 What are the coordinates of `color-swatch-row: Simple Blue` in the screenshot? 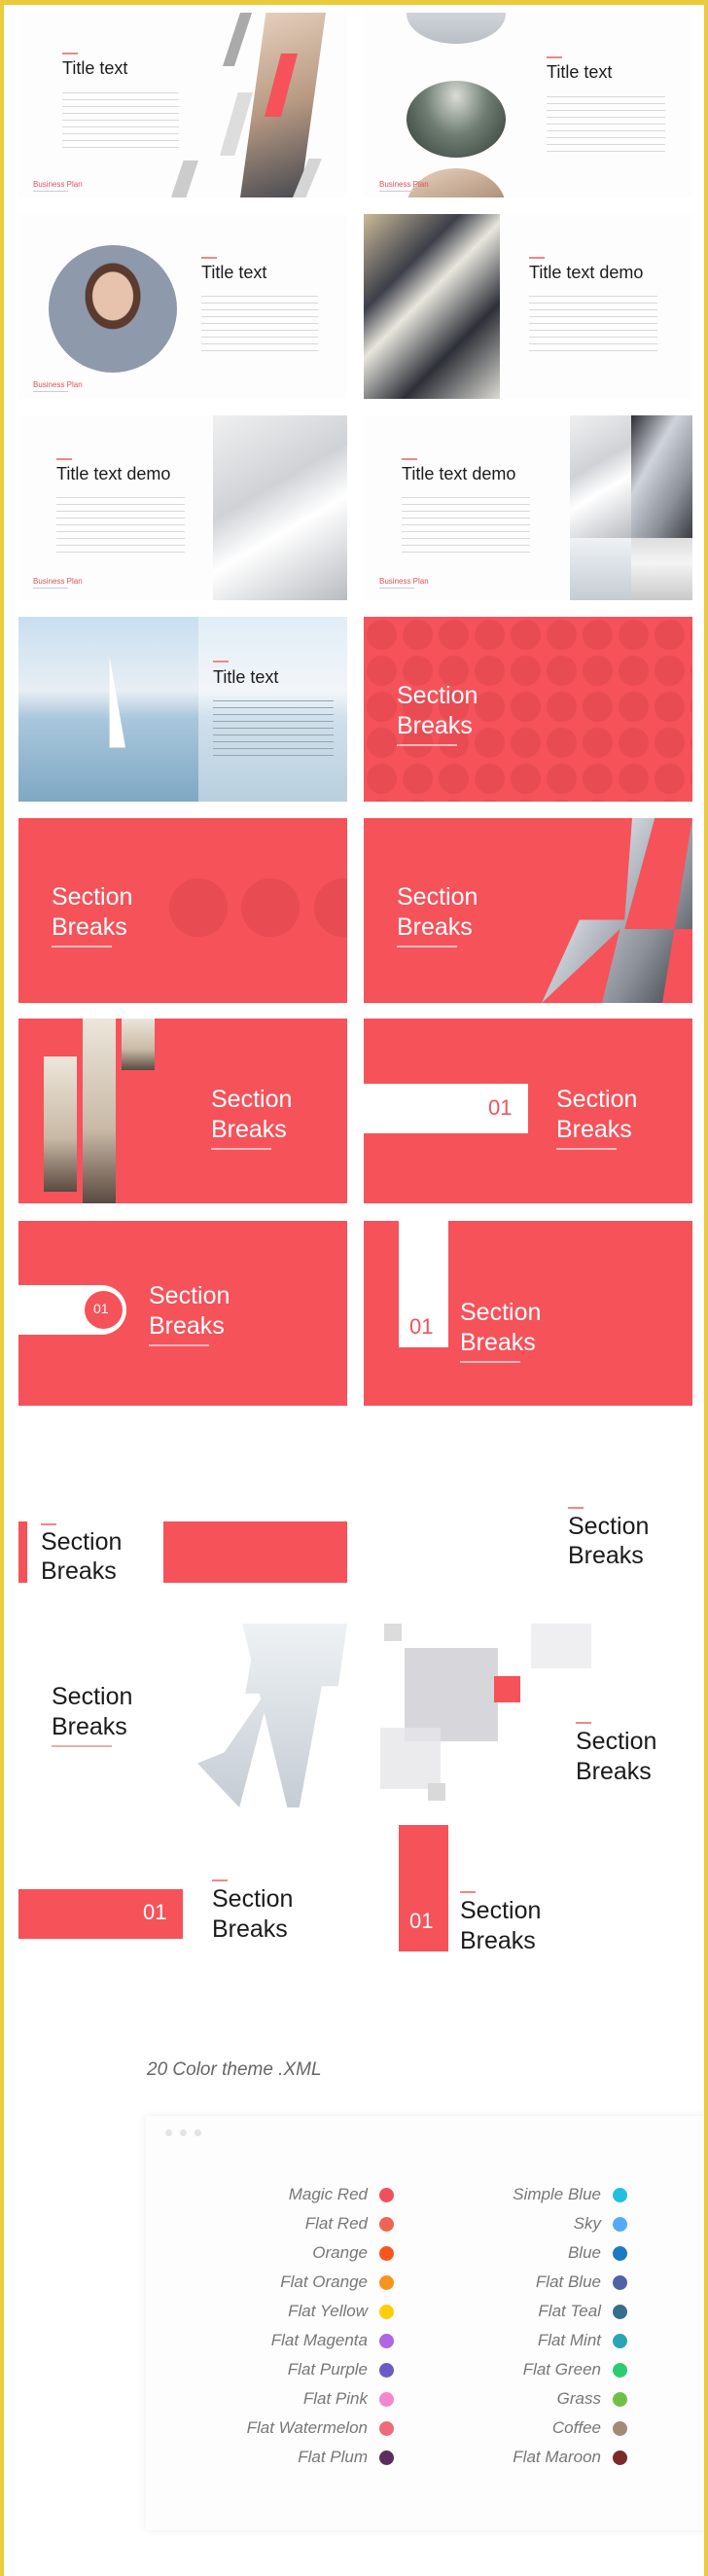 It's located at (500, 2194).